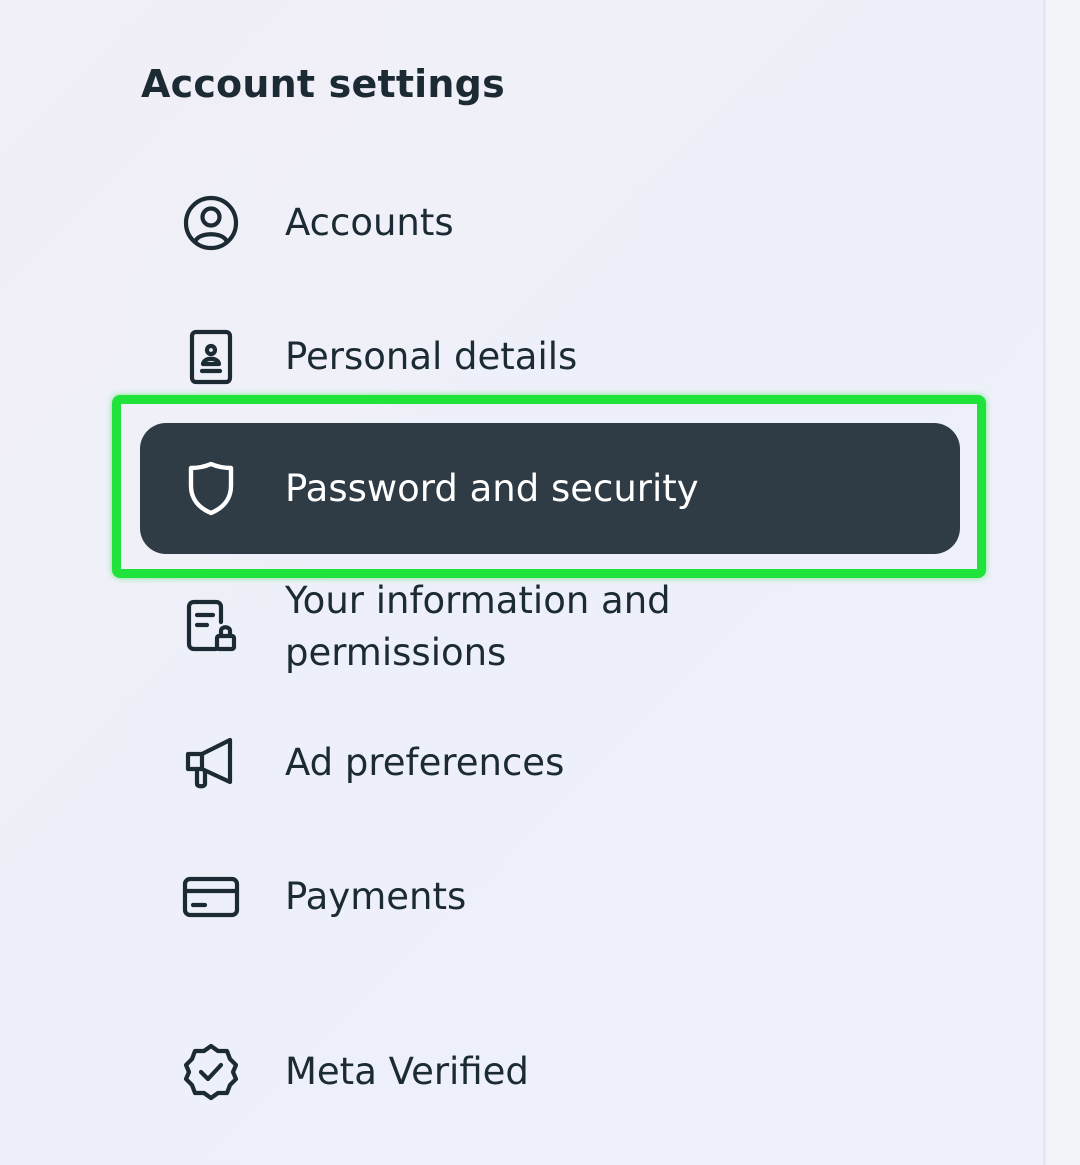 The height and width of the screenshot is (1165, 1080). I want to click on id-card-icon, so click(211, 357).